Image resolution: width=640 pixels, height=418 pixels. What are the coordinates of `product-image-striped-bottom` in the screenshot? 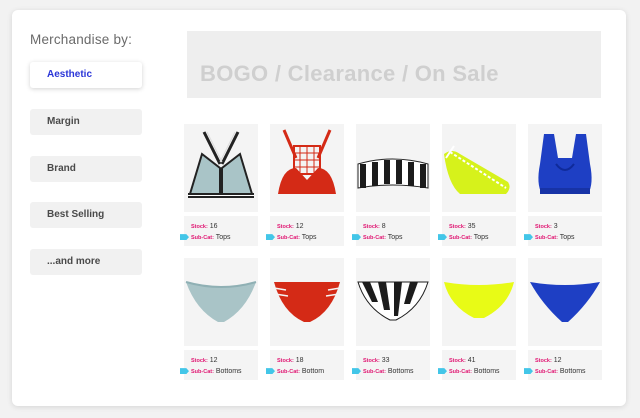 It's located at (393, 302).